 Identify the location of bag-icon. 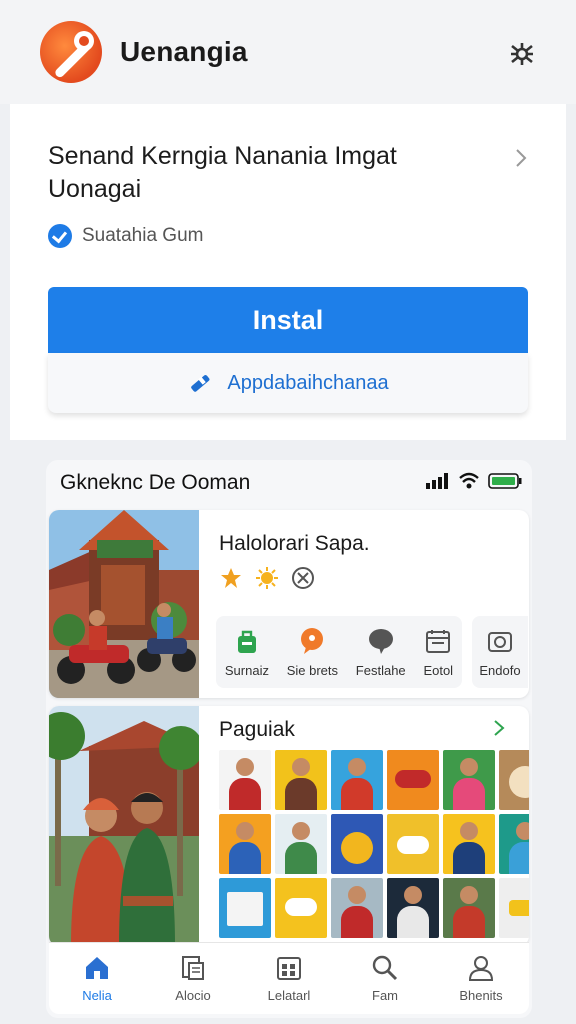
(246, 641).